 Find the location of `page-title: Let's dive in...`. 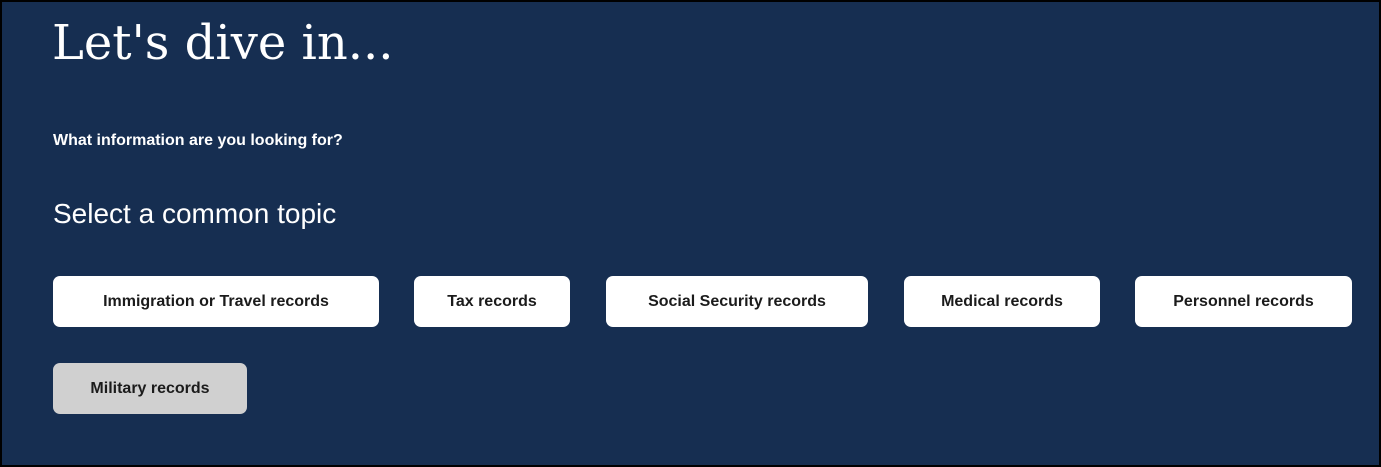

page-title: Let's dive in... is located at coordinates (223, 43).